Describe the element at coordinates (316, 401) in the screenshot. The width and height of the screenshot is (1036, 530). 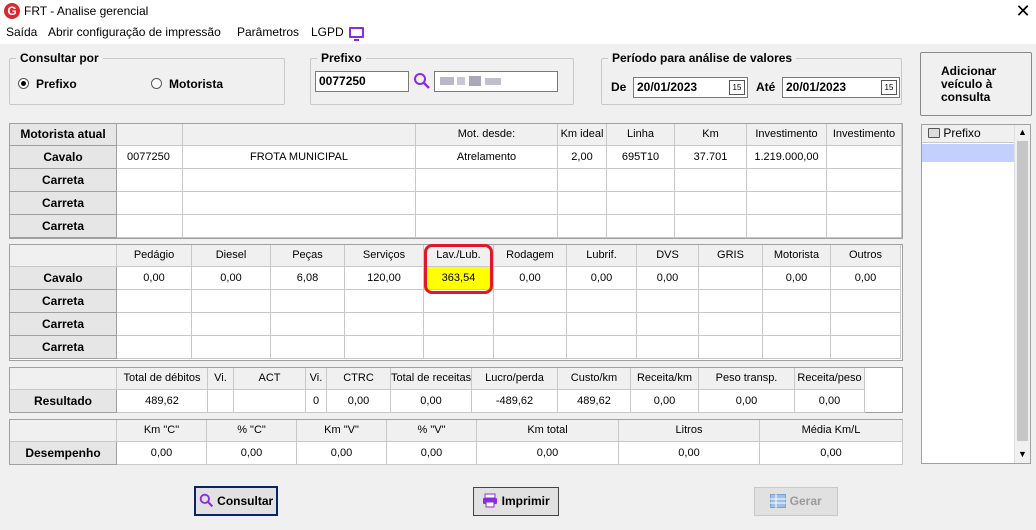
I see `grid-cell: 0` at that location.